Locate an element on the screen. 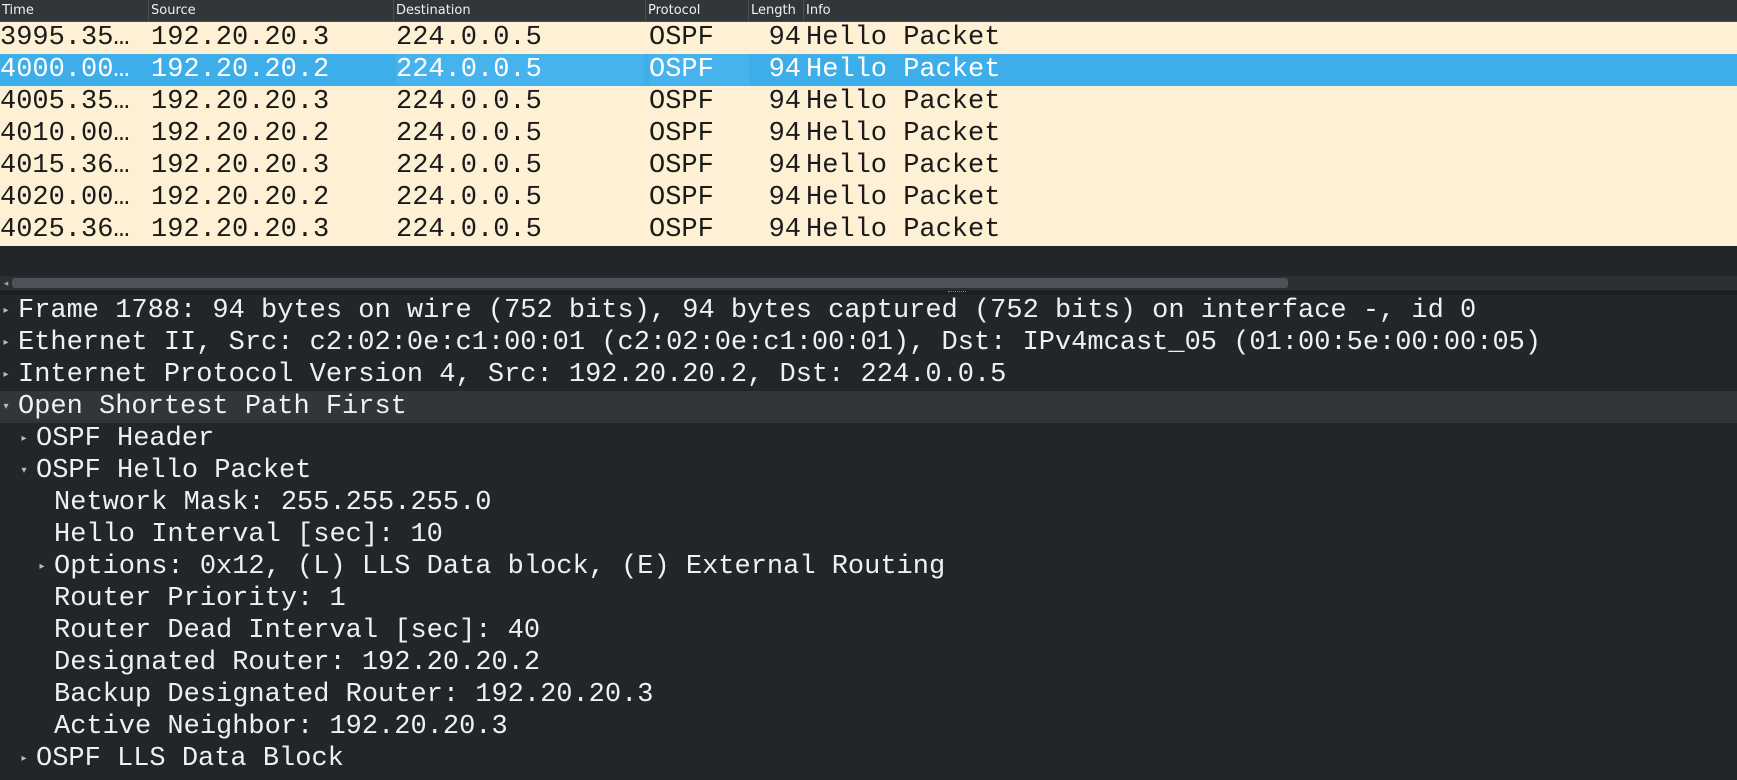 The image size is (1737, 780). scrollbar-thumb is located at coordinates (650, 283).